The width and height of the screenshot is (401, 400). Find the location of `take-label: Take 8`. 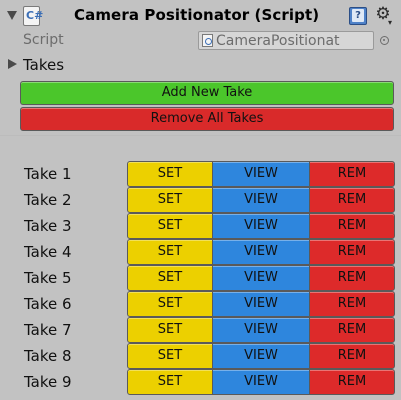

take-label: Take 8 is located at coordinates (48, 356).